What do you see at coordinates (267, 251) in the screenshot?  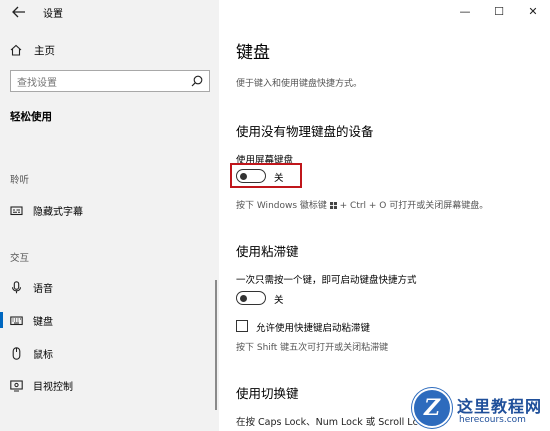 I see `sticky-heading: 使用粘滞键` at bounding box center [267, 251].